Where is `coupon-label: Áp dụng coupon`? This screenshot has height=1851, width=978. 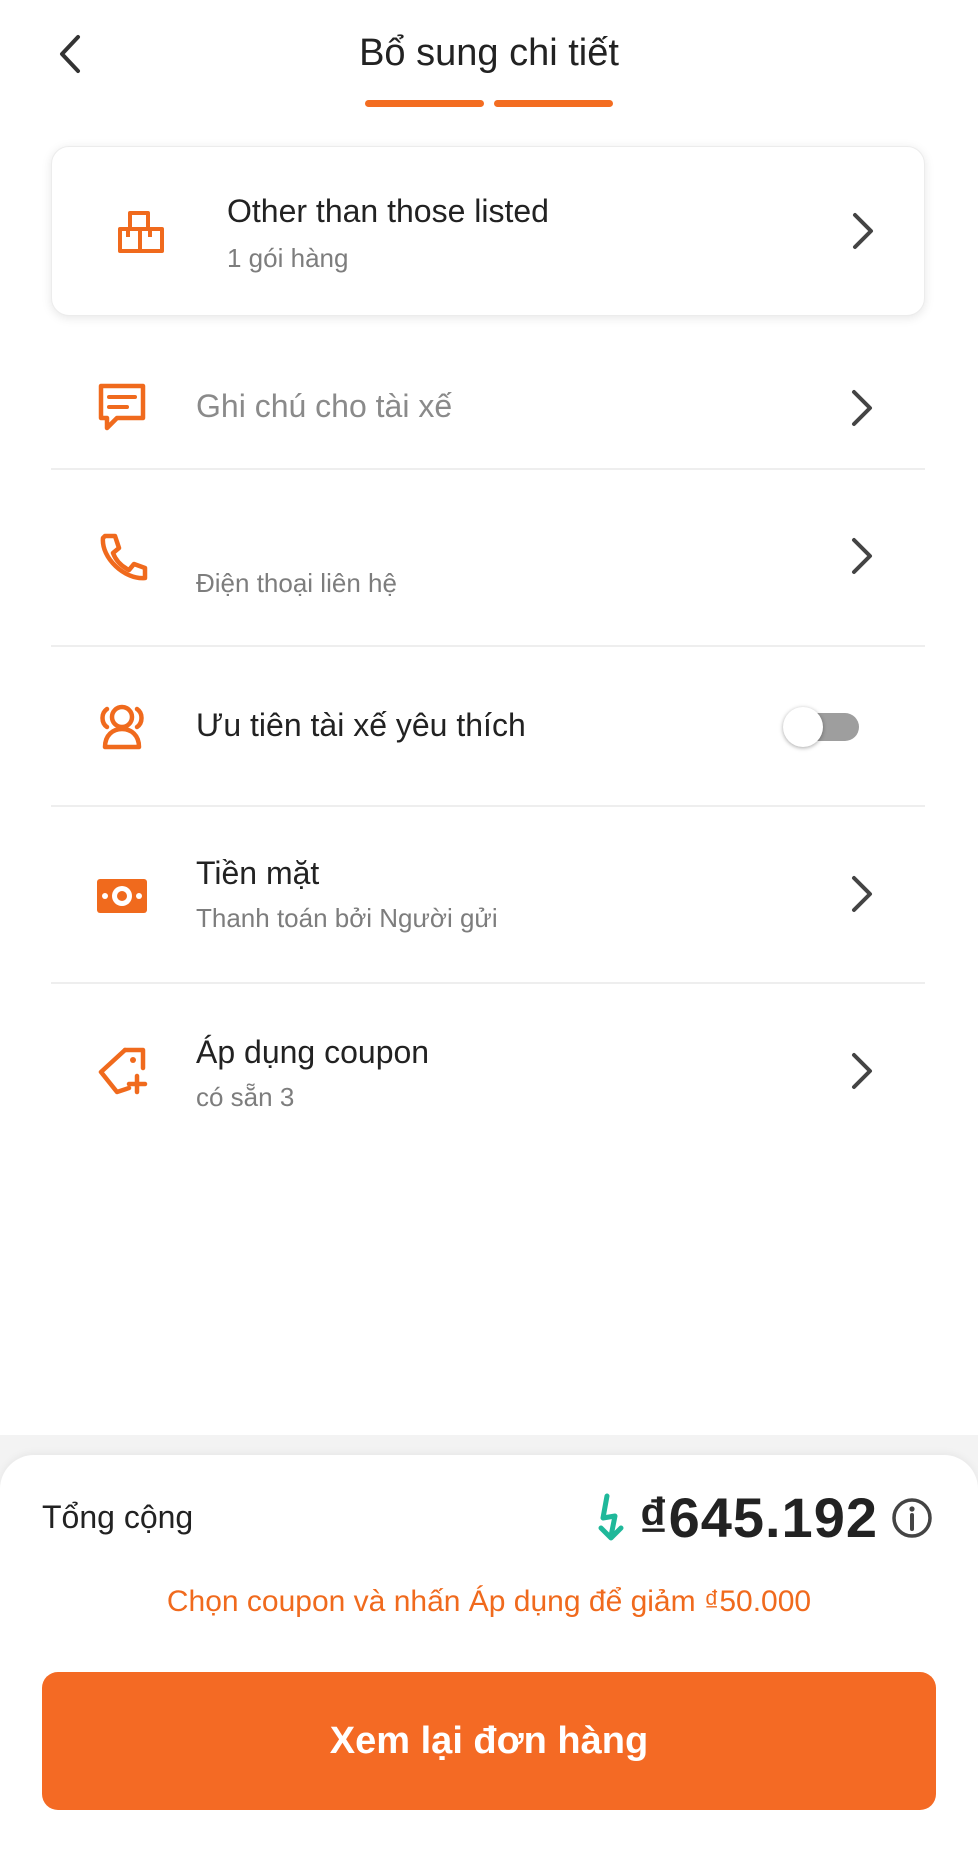
coupon-label: Áp dụng coupon is located at coordinates (313, 1052).